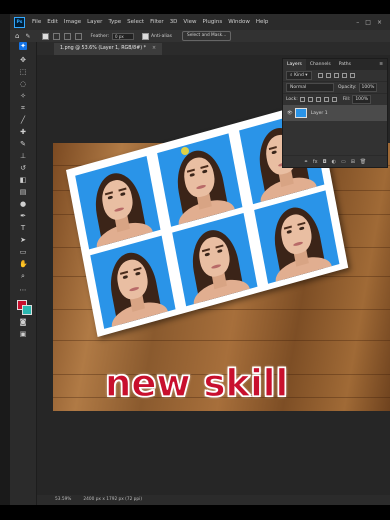 This screenshot has width=390, height=520. What do you see at coordinates (154, 48) in the screenshot?
I see `tab-close-icon: ×` at bounding box center [154, 48].